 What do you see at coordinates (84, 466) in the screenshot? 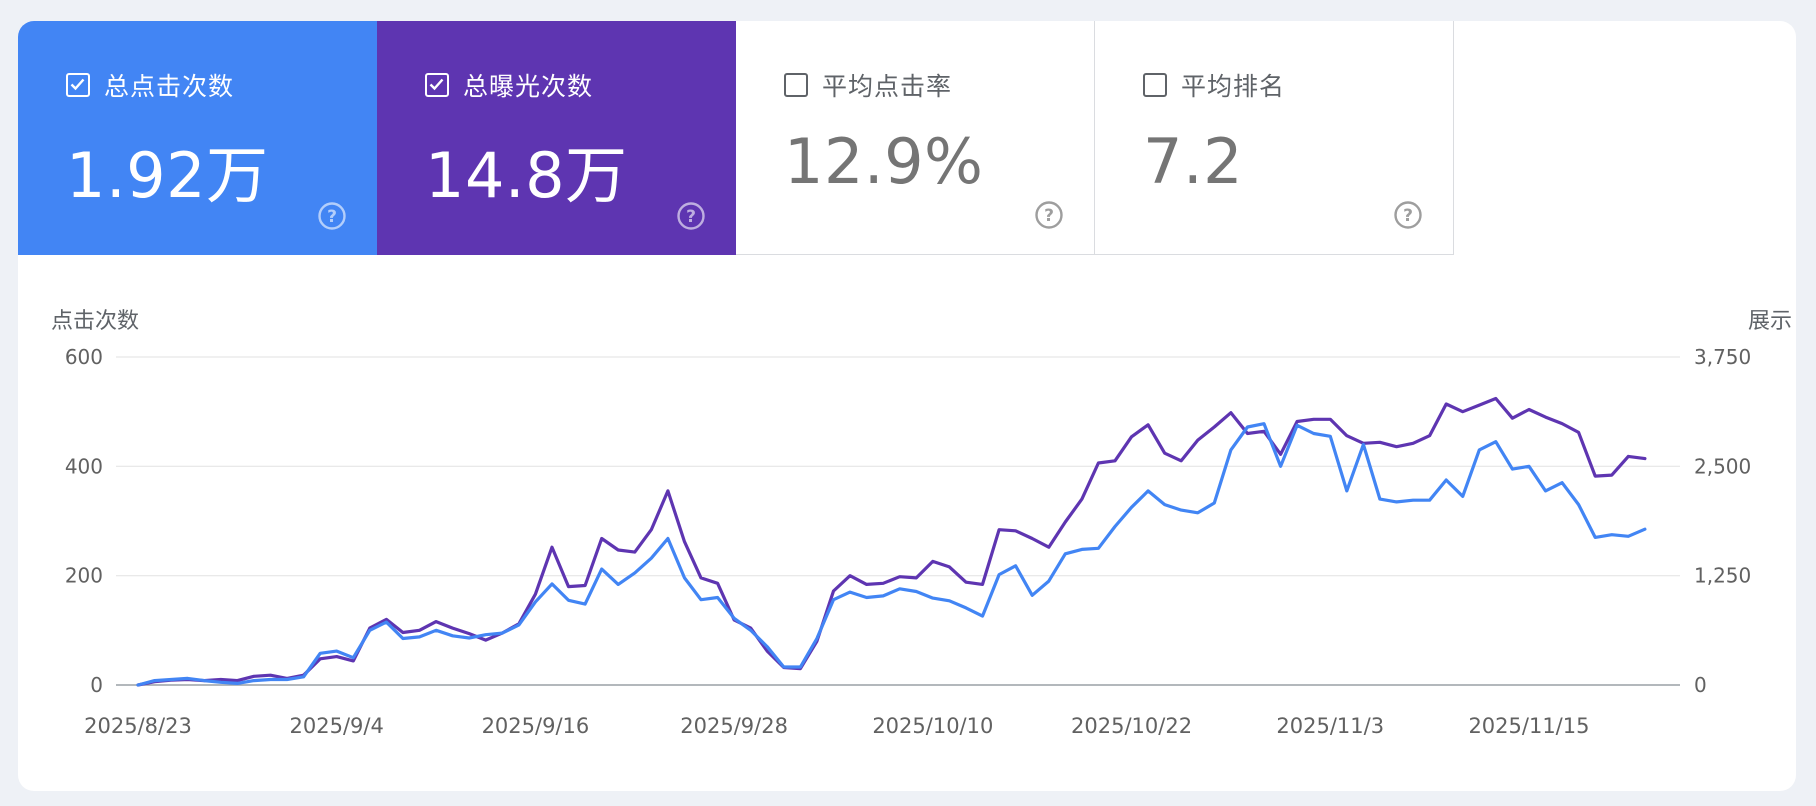
I see `y-left-tick-label: 400` at bounding box center [84, 466].